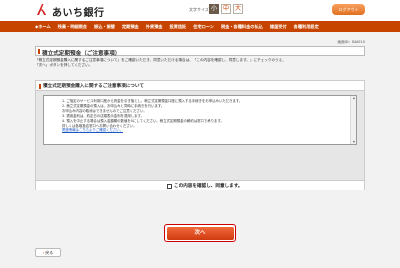 The width and height of the screenshot is (400, 268). I want to click on nav-investment: 投資信託, so click(177, 27).